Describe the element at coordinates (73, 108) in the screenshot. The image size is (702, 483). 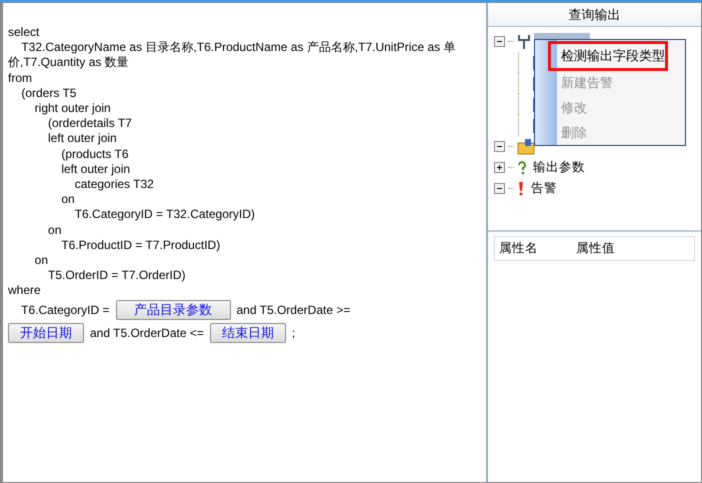
I see `code-line: right outer join` at that location.